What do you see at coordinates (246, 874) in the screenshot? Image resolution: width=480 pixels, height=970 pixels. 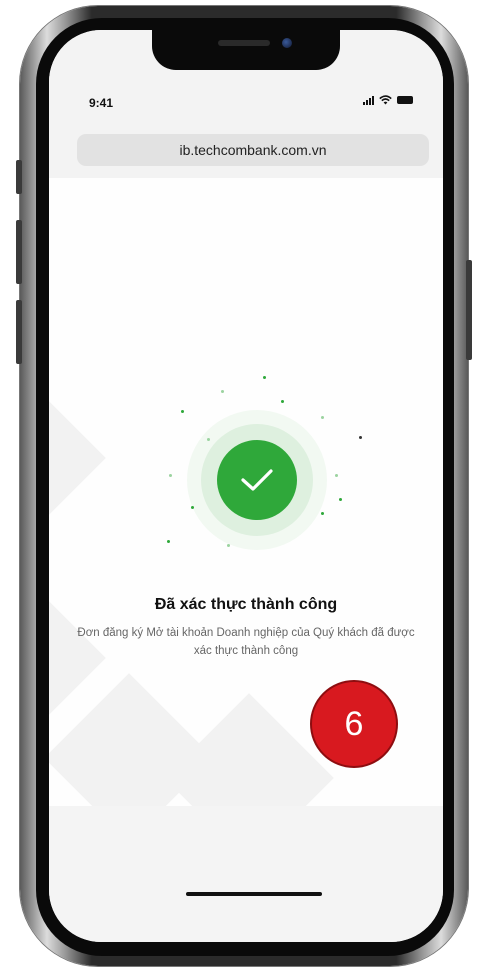 I see `bottom-area` at bounding box center [246, 874].